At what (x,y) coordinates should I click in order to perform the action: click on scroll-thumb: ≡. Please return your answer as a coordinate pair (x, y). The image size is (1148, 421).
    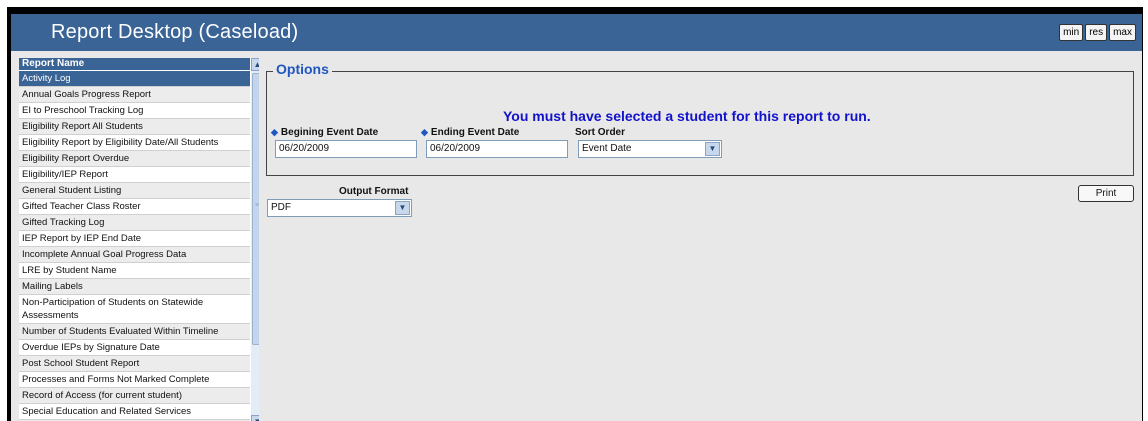
    Looking at the image, I should click on (255, 209).